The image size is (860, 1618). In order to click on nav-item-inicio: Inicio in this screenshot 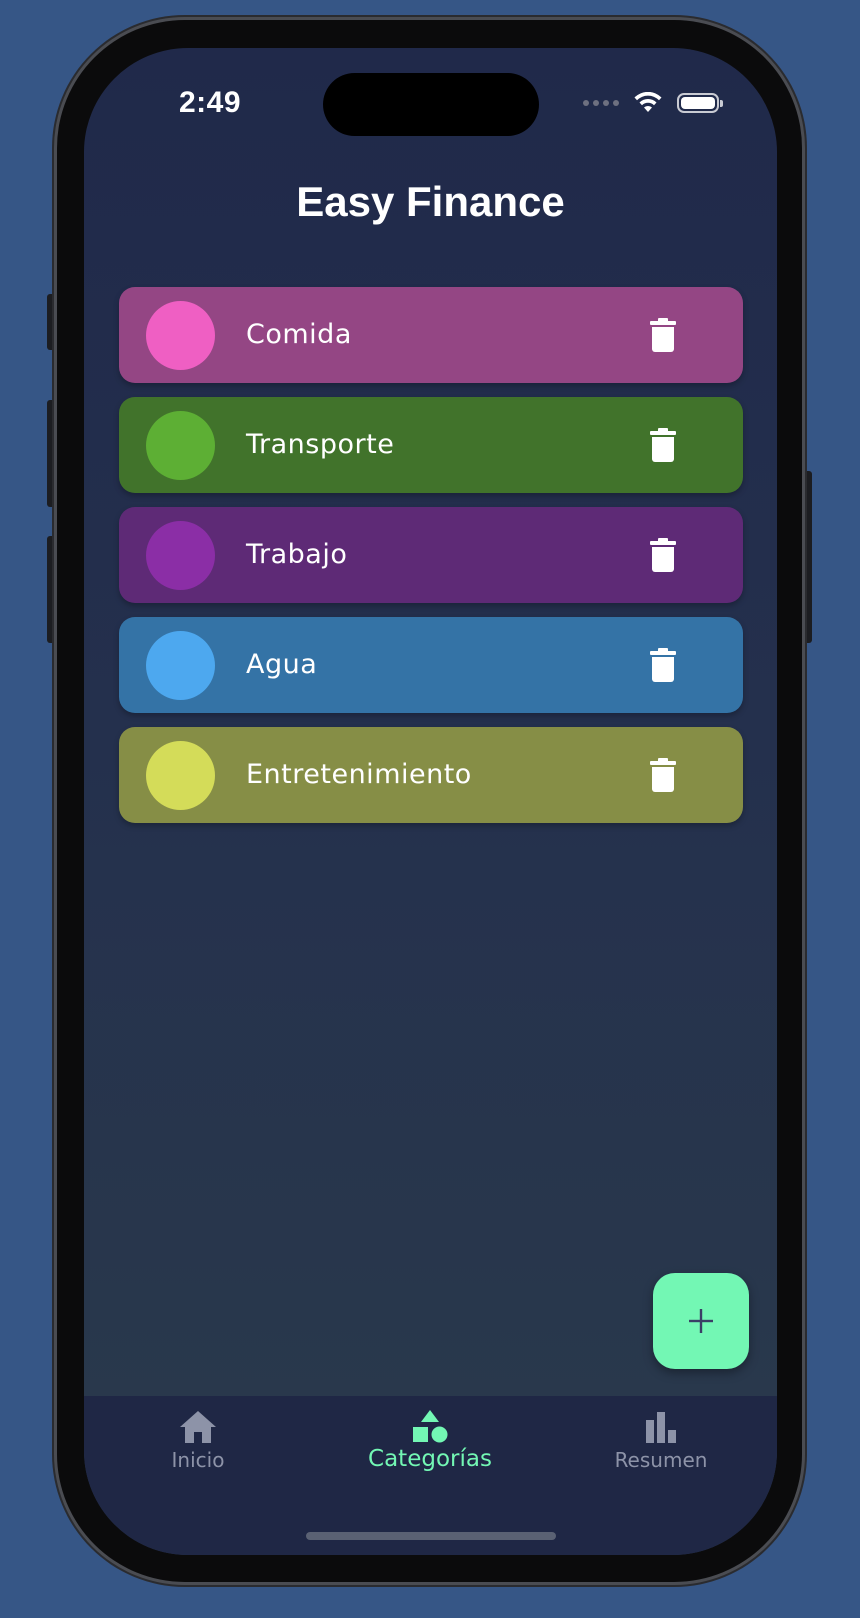, I will do `click(198, 1441)`.